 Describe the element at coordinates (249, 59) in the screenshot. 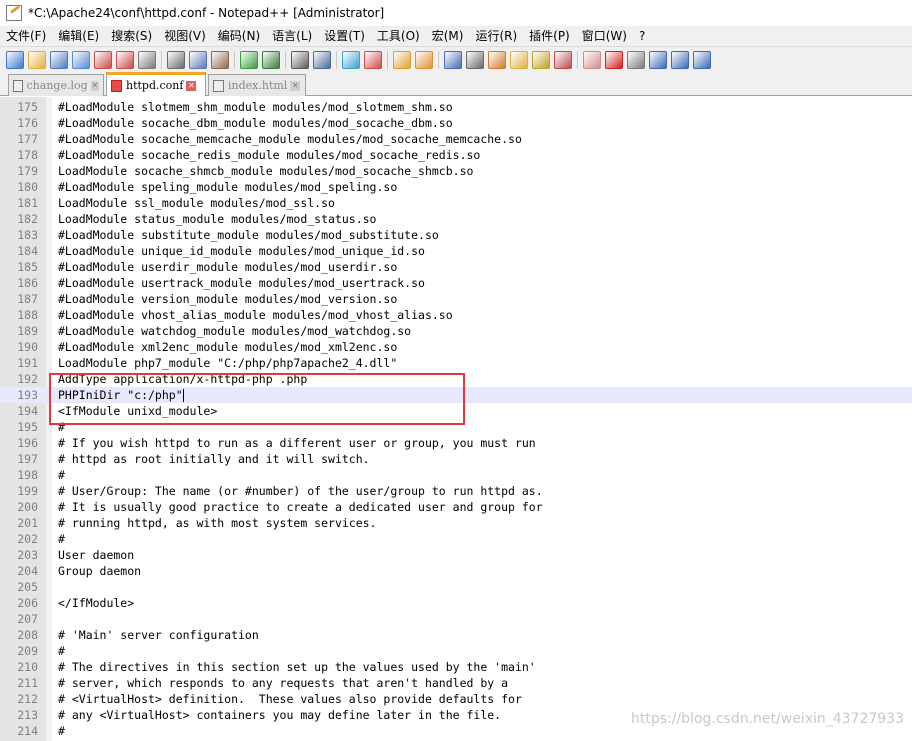

I see `undo-icon` at that location.